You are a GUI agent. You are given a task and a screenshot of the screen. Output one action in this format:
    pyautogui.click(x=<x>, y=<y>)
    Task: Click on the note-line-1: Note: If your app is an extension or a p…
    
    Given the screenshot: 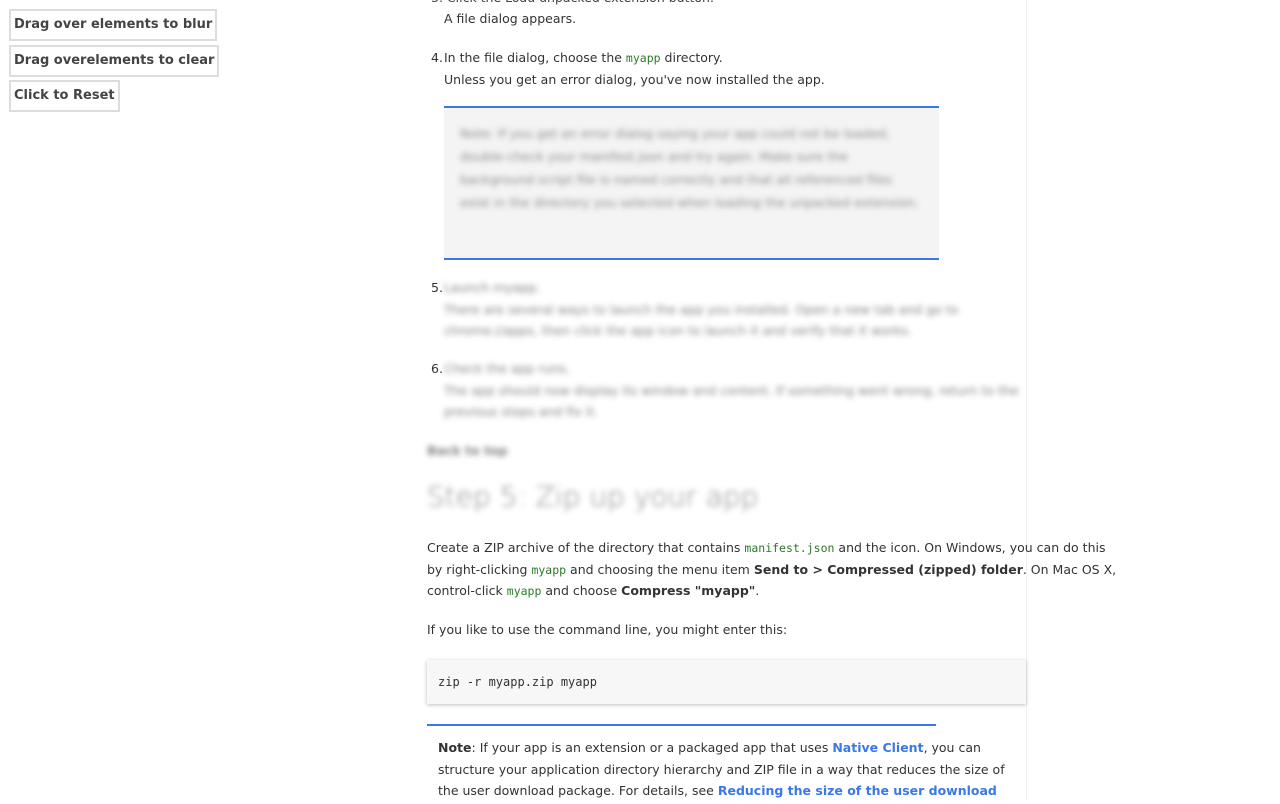 What is the action you would take?
    pyautogui.click(x=709, y=748)
    